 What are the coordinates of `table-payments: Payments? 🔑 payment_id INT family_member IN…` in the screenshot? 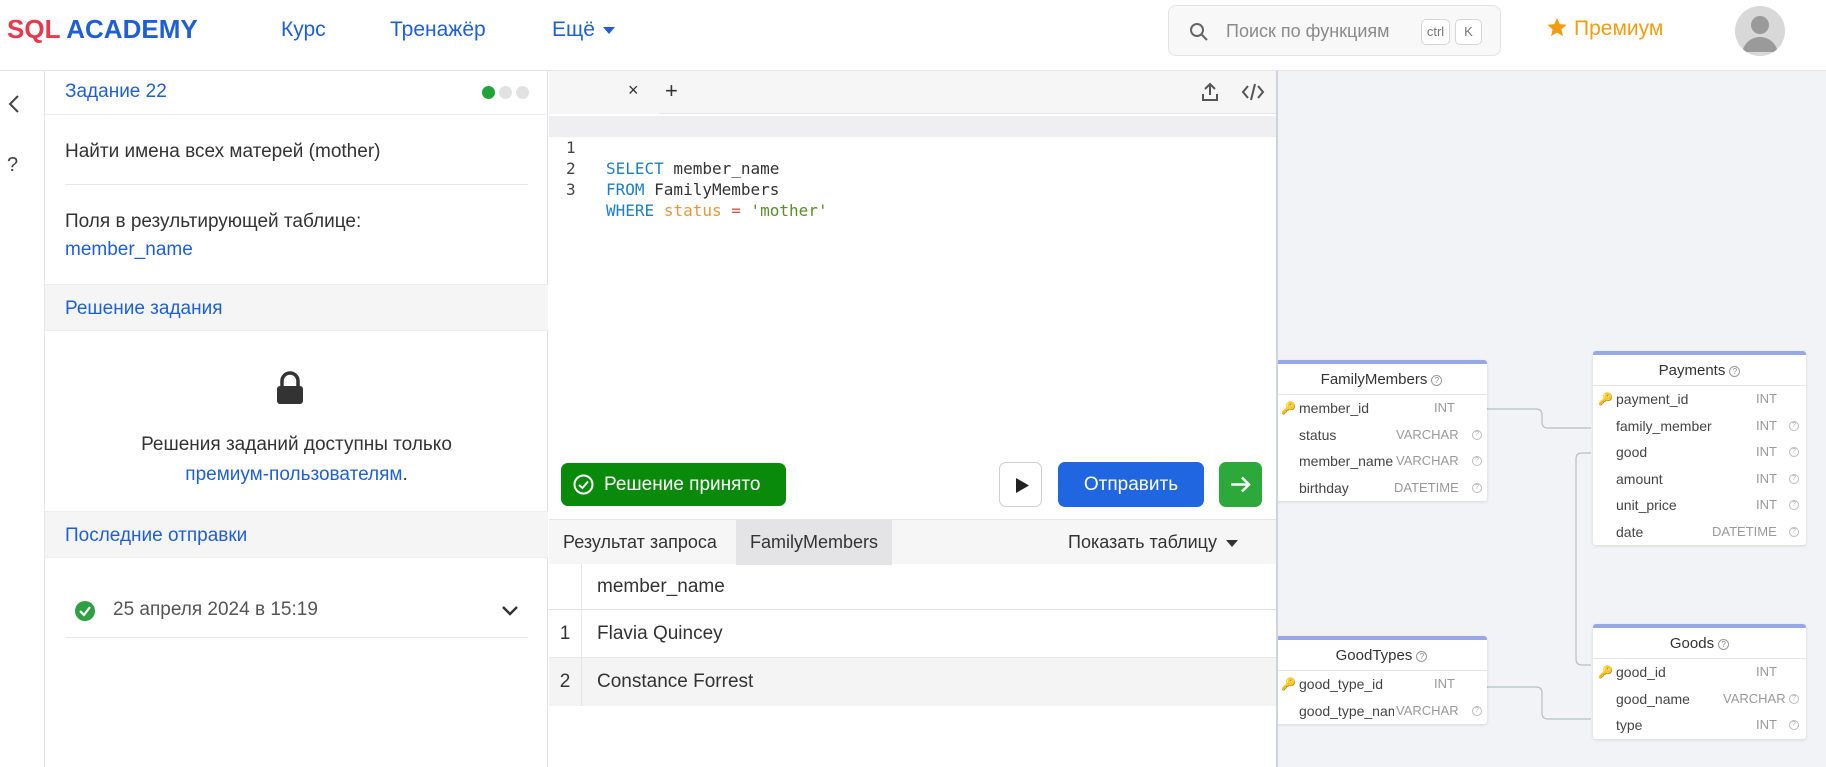 It's located at (1699, 448).